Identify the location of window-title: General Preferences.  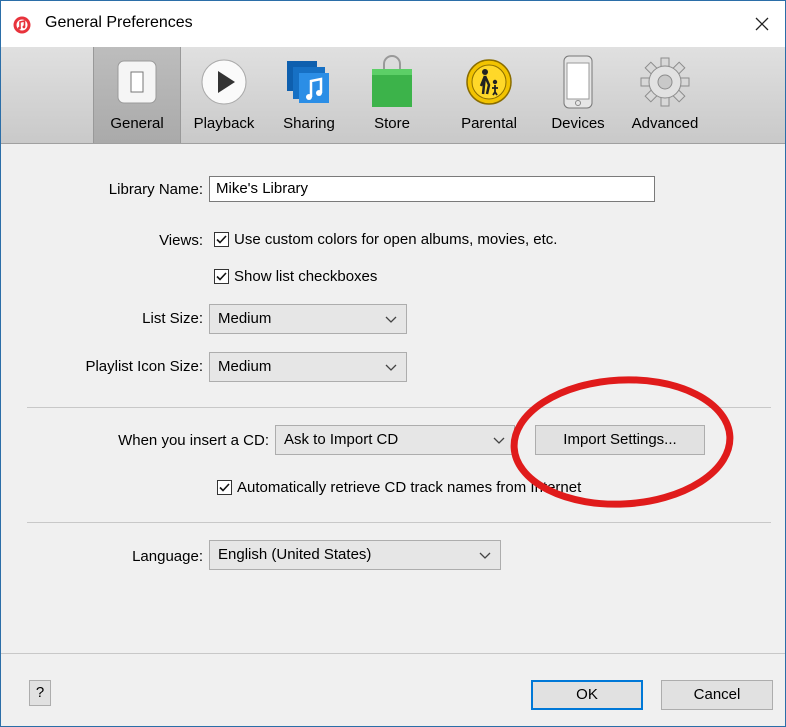
(119, 22).